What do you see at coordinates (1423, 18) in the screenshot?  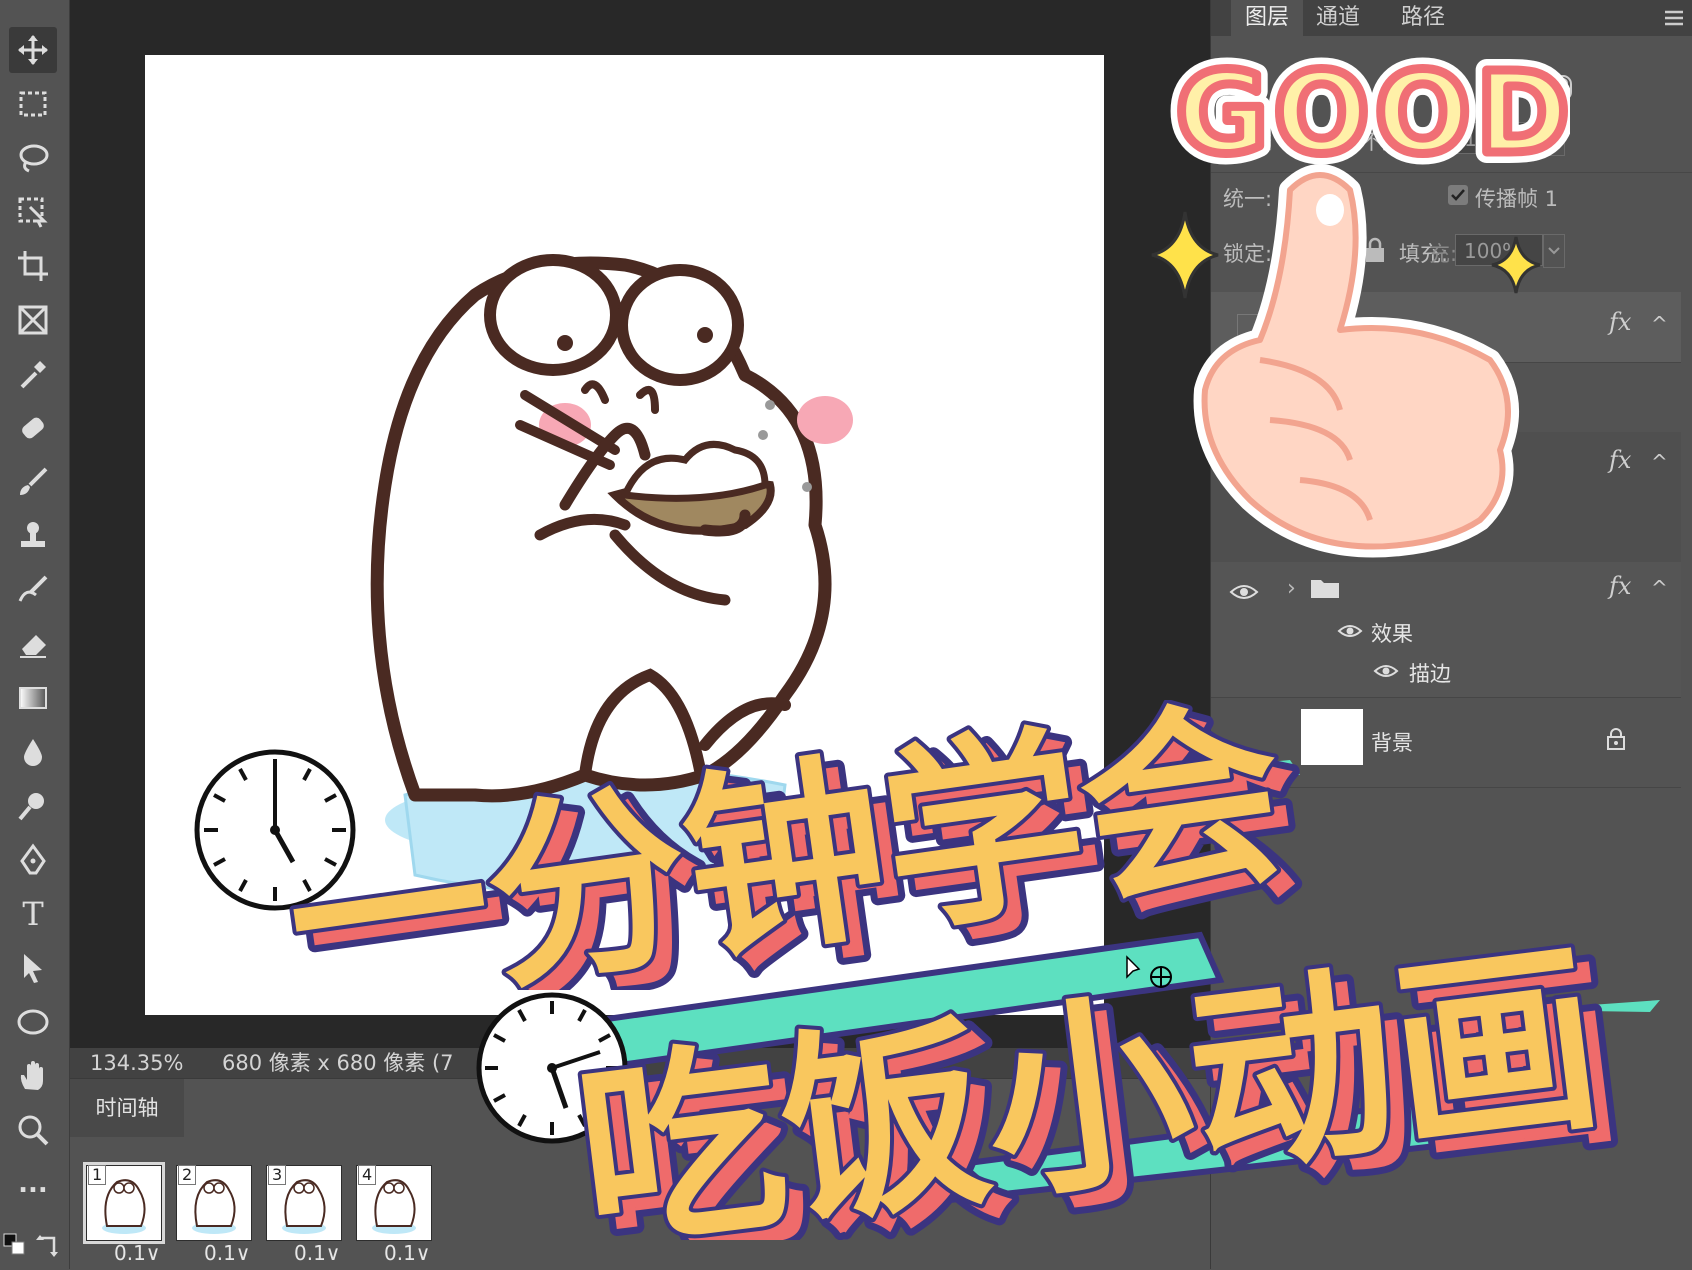 I see `tab-paths: 路径` at bounding box center [1423, 18].